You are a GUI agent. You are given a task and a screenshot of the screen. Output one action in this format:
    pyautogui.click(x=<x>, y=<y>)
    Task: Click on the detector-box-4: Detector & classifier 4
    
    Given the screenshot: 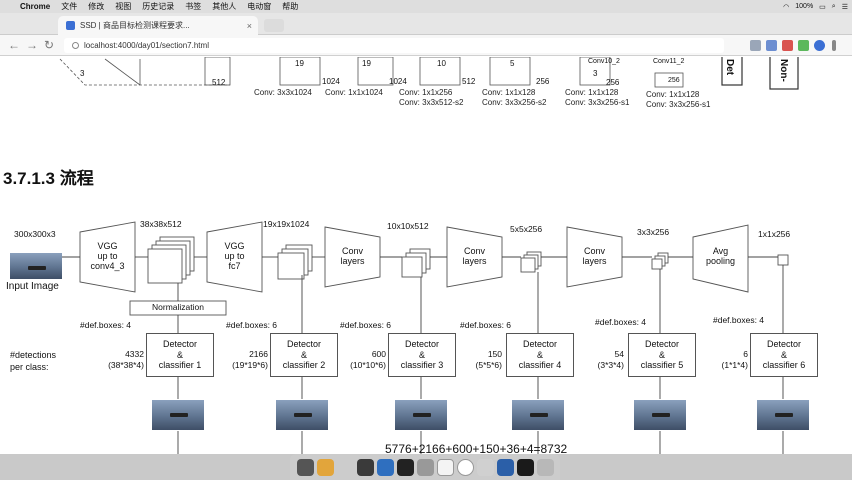 What is the action you would take?
    pyautogui.click(x=540, y=355)
    